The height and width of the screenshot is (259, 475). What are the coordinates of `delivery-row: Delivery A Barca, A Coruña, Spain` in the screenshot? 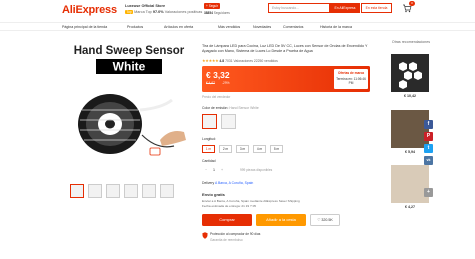 It's located at (227, 183).